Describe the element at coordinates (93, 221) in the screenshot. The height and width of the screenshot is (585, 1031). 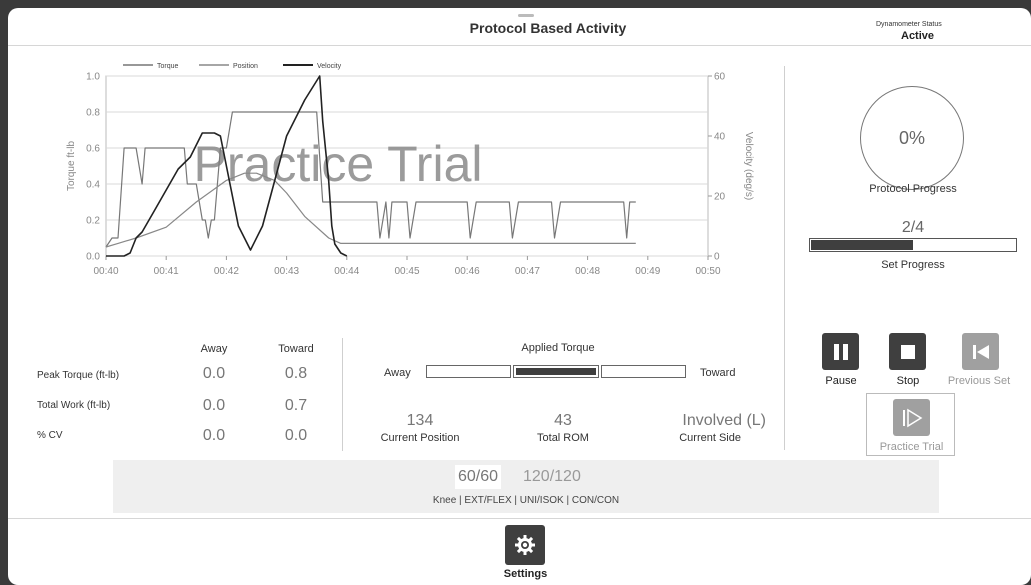
I see `y-tick-label: 0.2` at that location.